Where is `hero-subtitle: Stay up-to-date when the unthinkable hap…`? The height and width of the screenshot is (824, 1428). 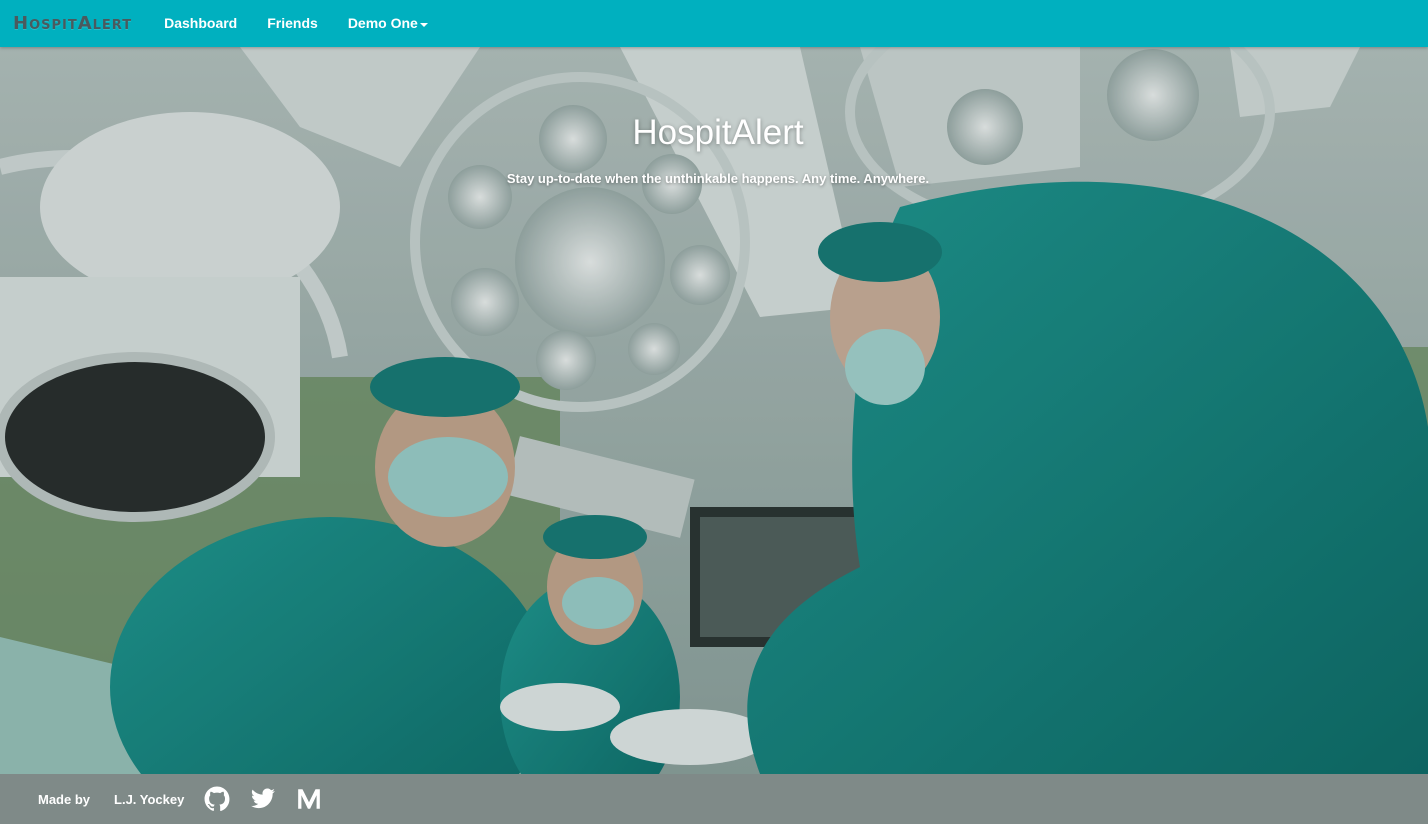
hero-subtitle: Stay up-to-date when the unthinkable hap… is located at coordinates (718, 178).